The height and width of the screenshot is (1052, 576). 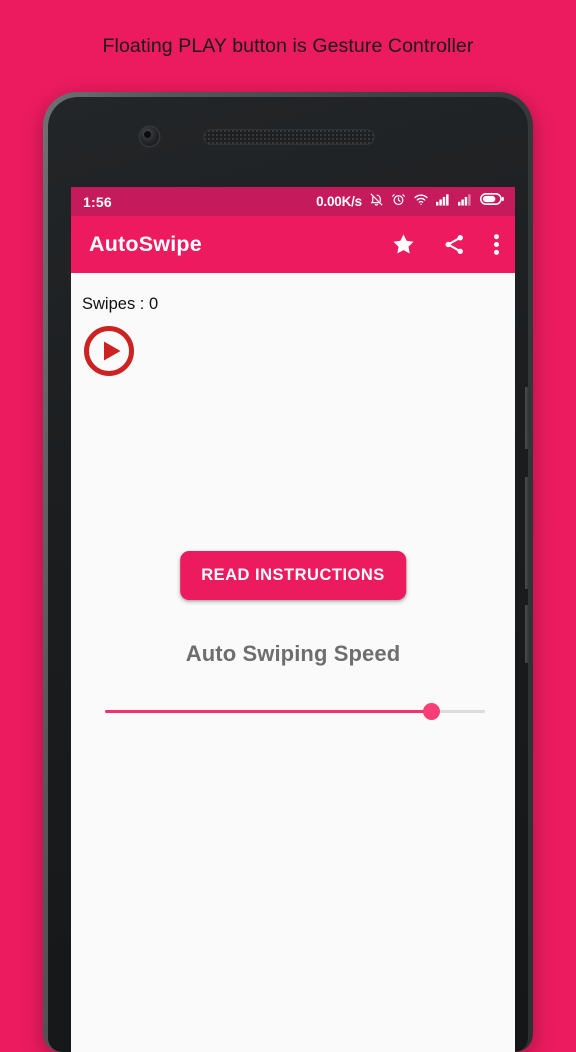 I want to click on share-icon, so click(x=454, y=244).